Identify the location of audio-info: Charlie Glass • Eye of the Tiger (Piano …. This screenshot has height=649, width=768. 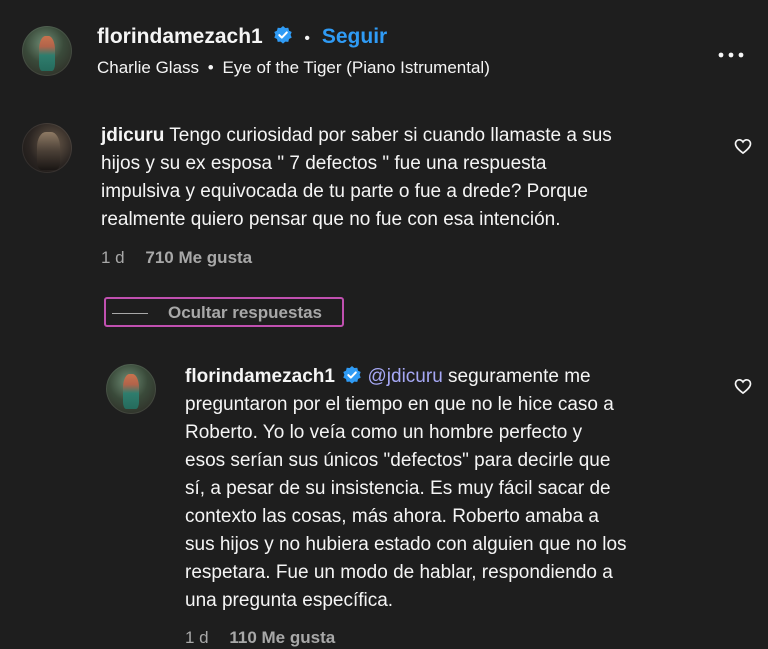
(293, 68).